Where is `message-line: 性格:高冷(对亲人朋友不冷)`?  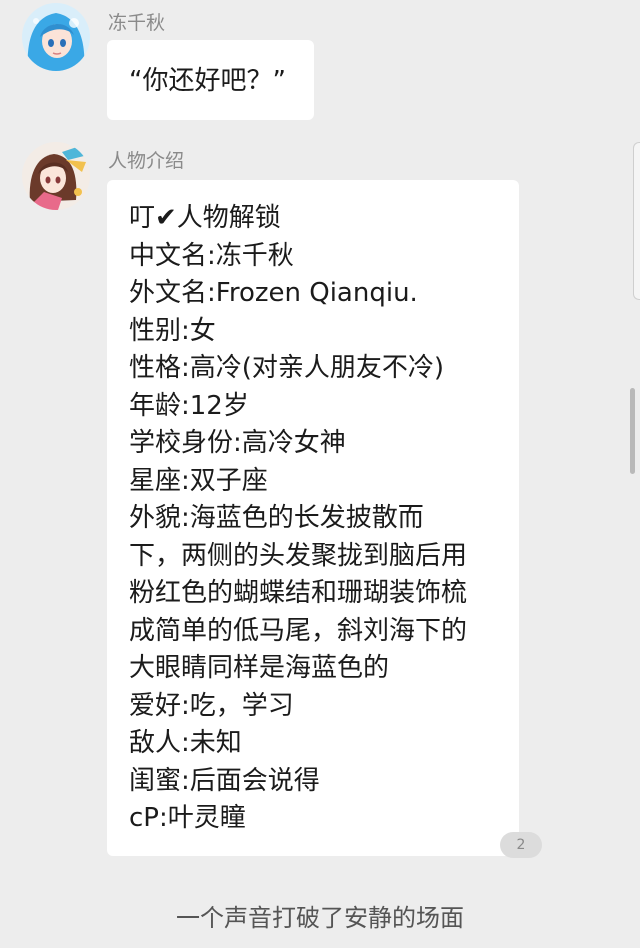
message-line: 性格:高冷(对亲人朋友不冷) is located at coordinates (287, 368).